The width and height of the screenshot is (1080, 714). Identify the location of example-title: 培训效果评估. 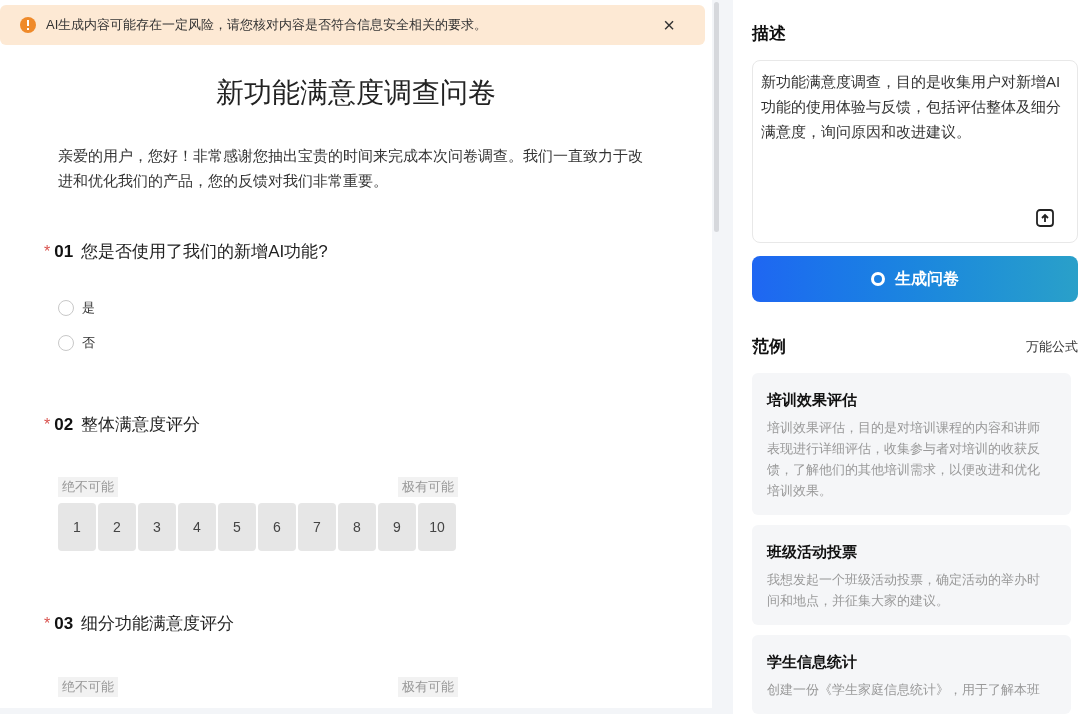
(812, 400).